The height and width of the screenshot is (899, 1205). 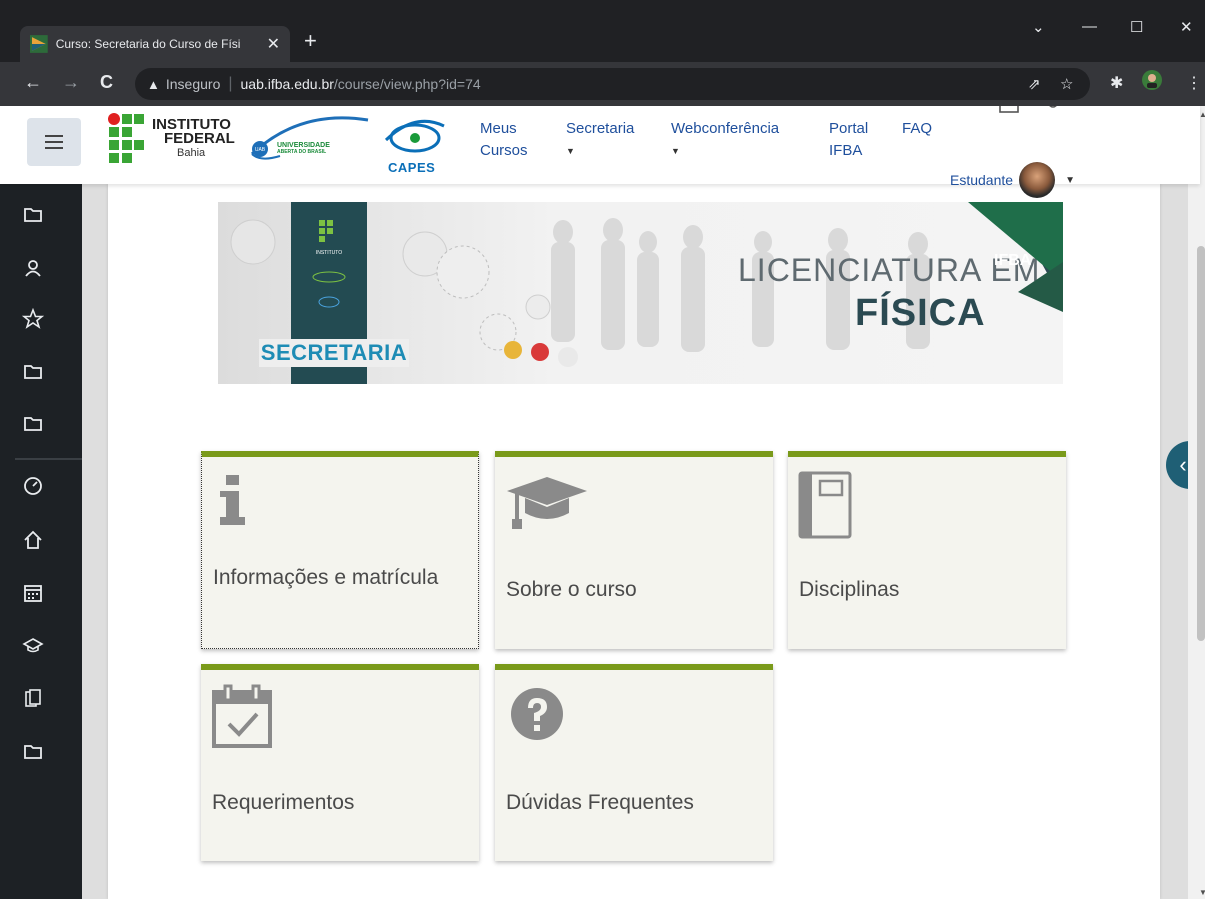 I want to click on tile-informacoes-matricula: Informações e matrícula, so click(x=340, y=550).